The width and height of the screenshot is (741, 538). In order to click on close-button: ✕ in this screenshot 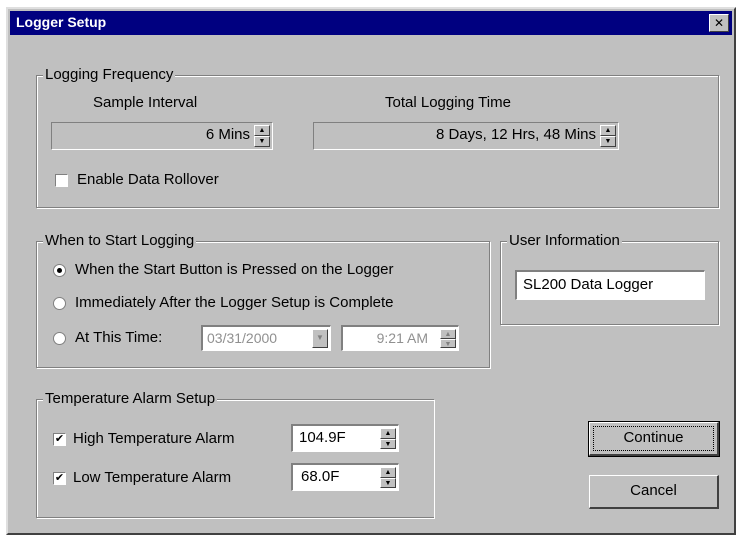, I will do `click(719, 23)`.